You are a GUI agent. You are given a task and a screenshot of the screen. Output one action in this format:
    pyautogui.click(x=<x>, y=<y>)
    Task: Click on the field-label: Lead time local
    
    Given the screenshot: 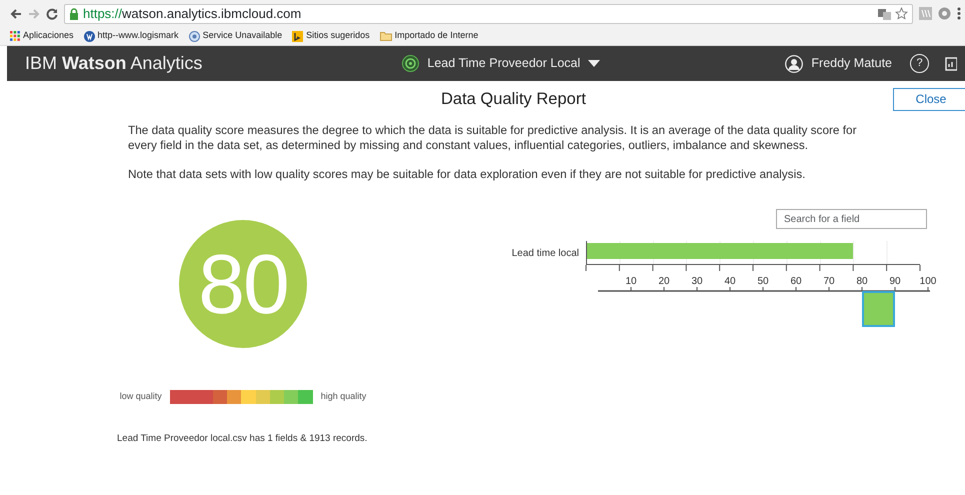 What is the action you would take?
    pyautogui.click(x=545, y=253)
    